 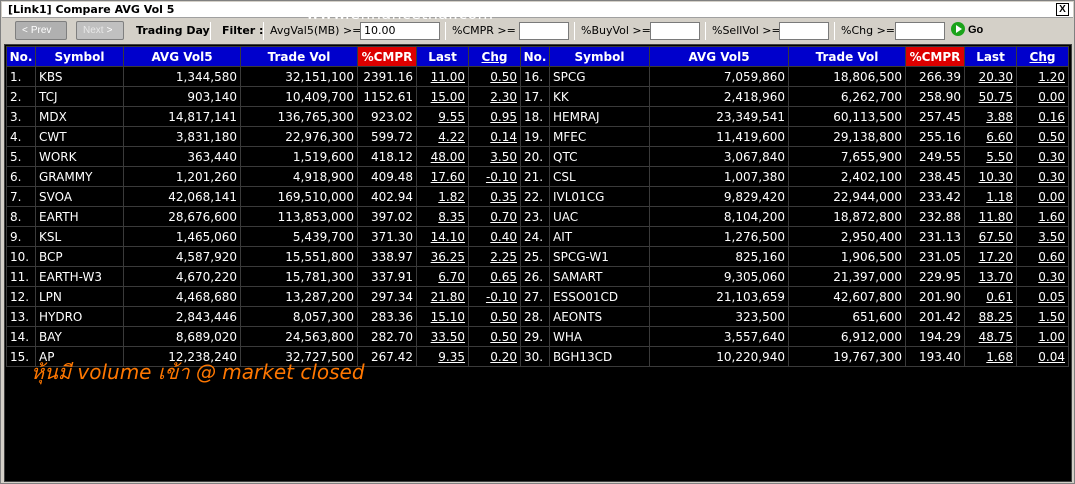 I want to click on change-link: 0.16, so click(x=1042, y=116).